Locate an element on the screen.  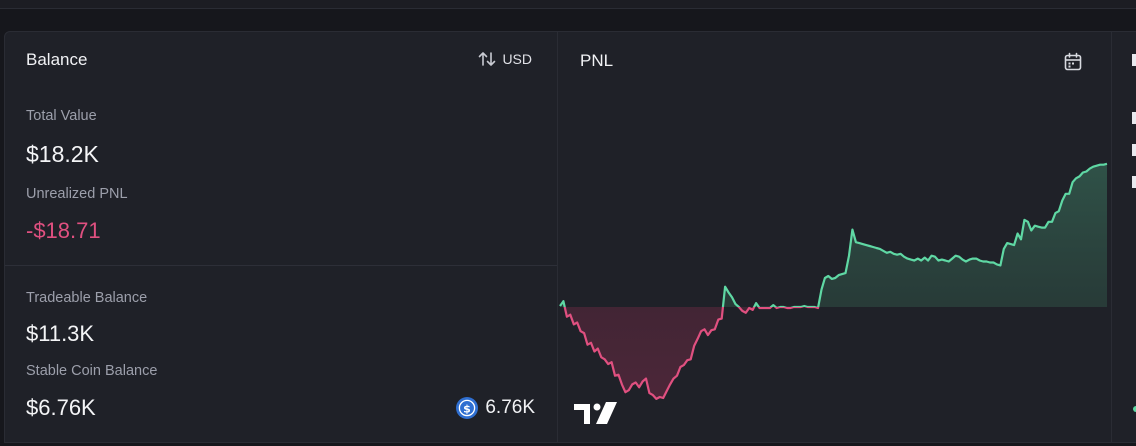
tradeable-balance-label: Tradeable Balance is located at coordinates (87, 298).